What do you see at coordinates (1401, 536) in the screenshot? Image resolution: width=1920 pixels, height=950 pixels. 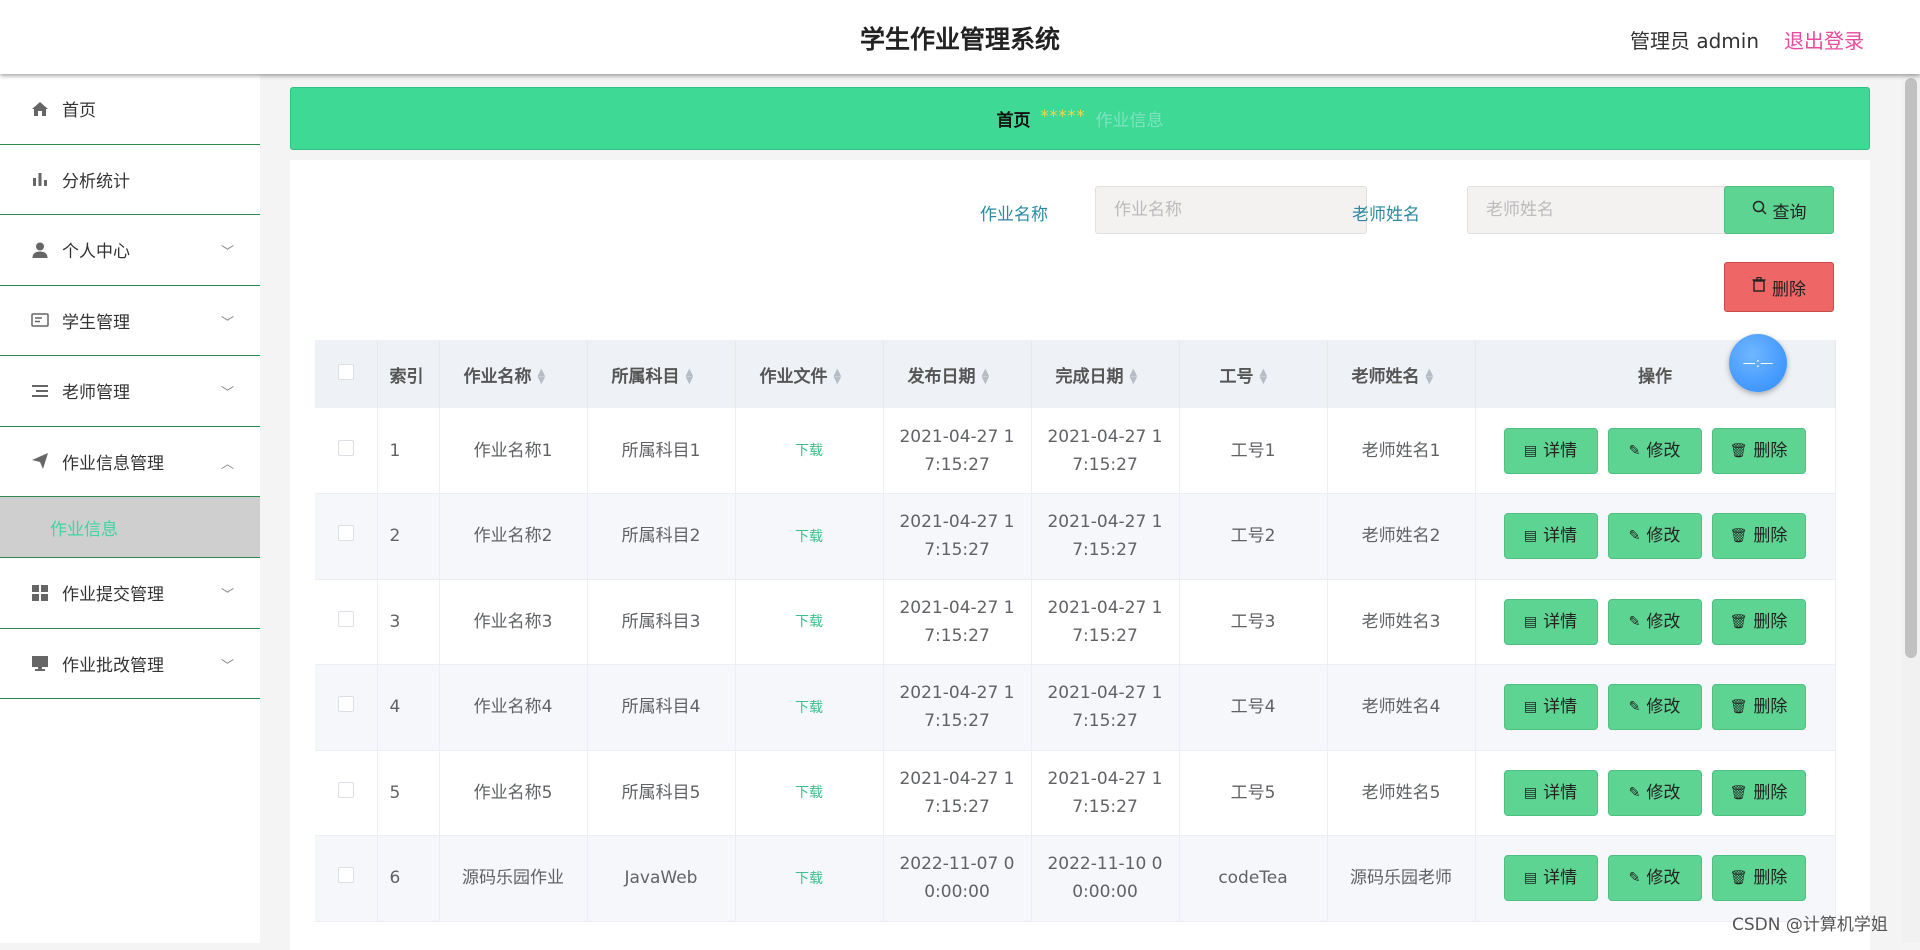 I see `cell-teacher-name: 老师姓名2` at bounding box center [1401, 536].